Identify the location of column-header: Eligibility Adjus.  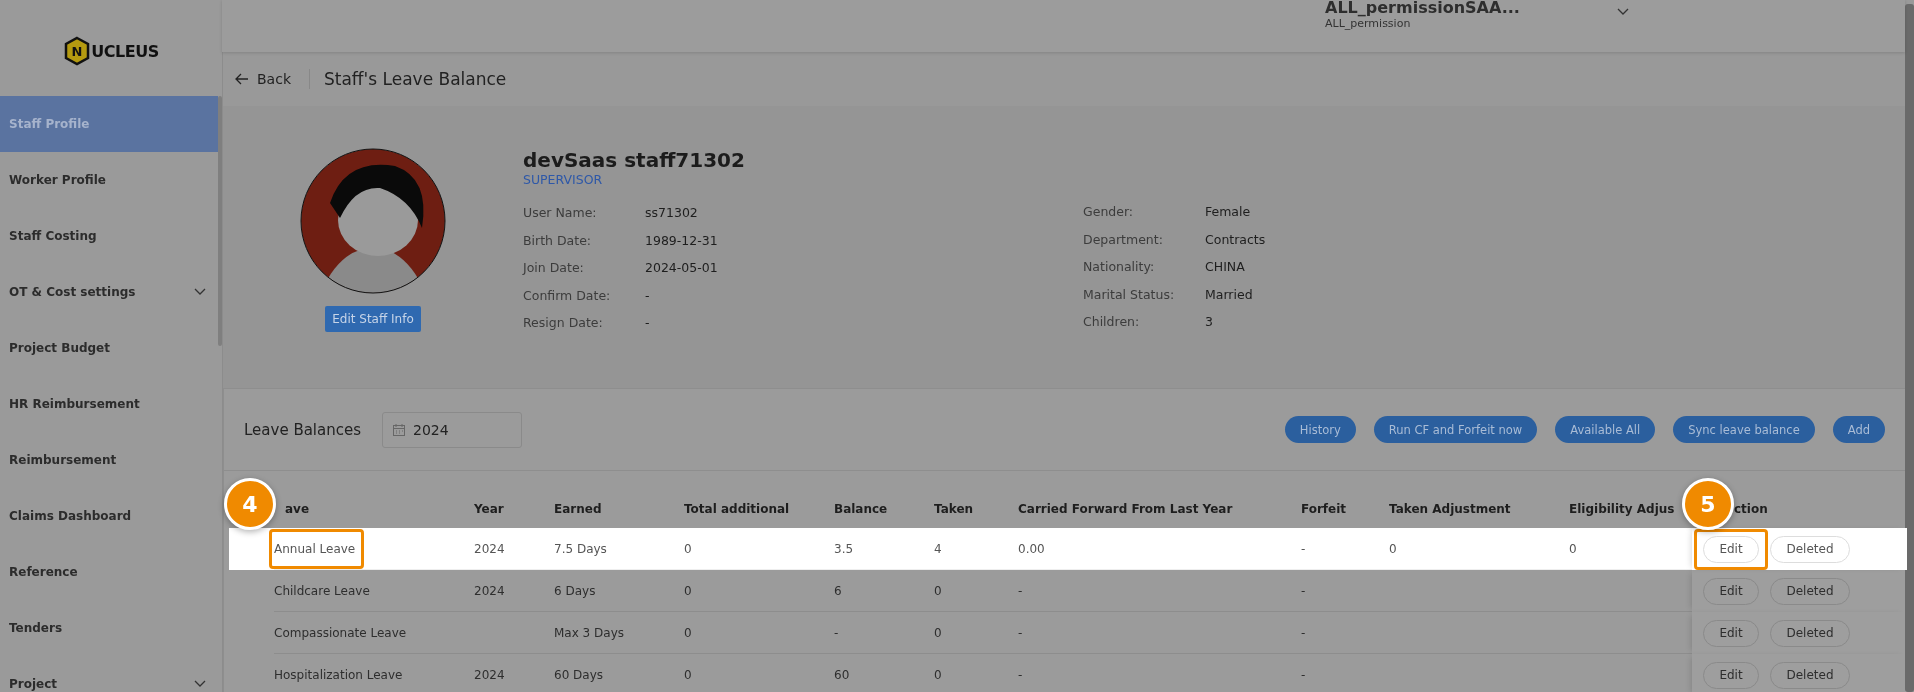
(1622, 509).